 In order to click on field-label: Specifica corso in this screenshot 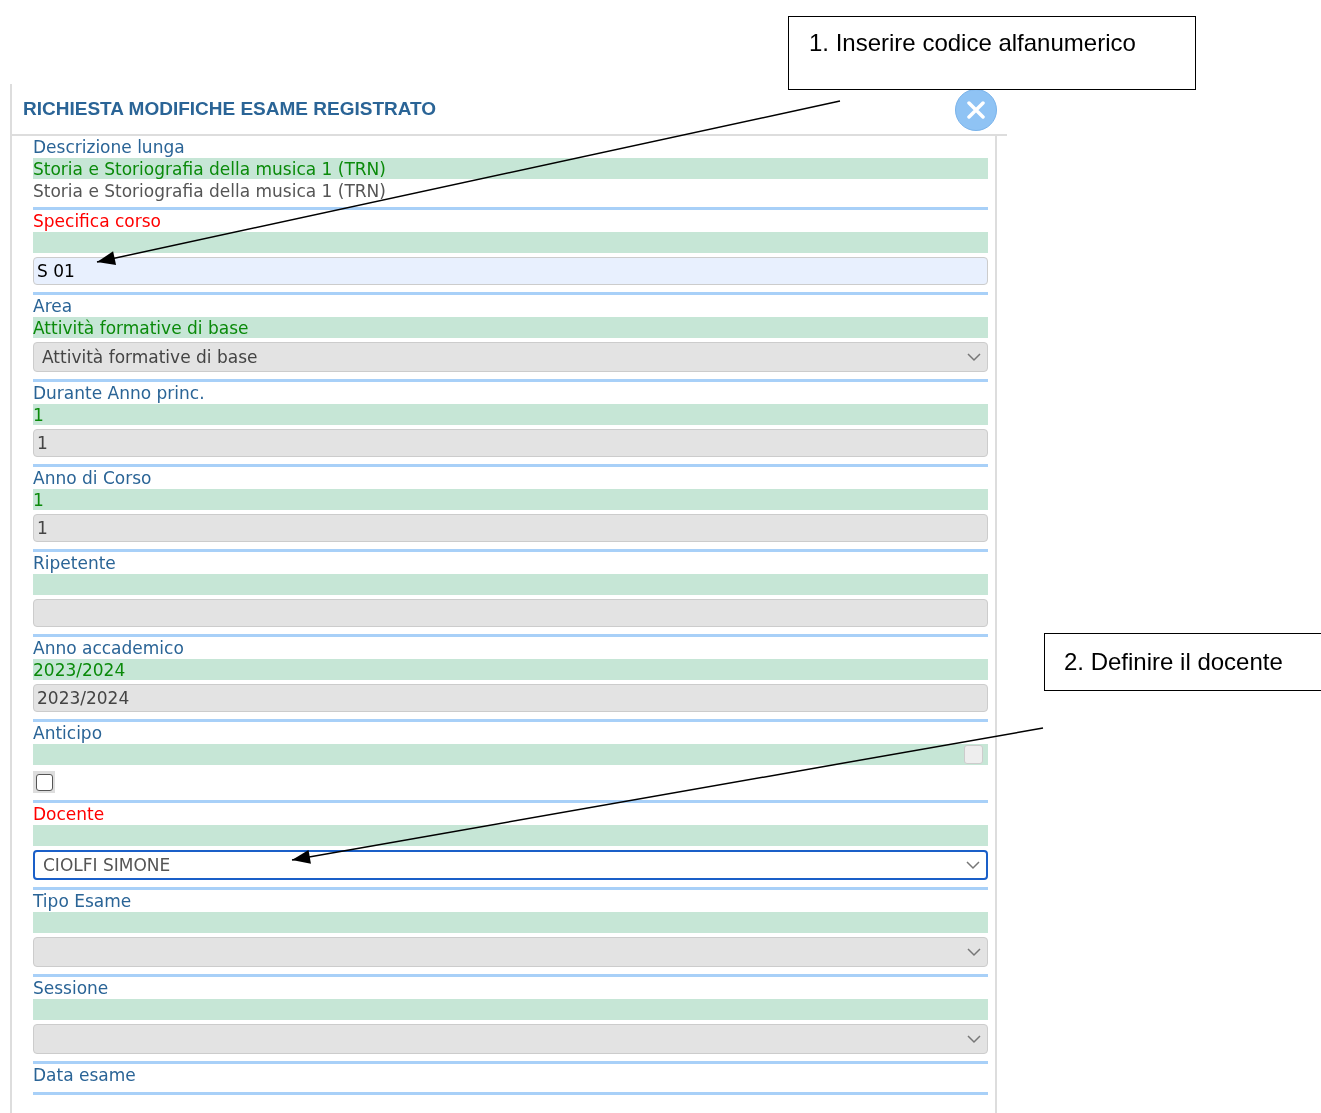, I will do `click(97, 221)`.